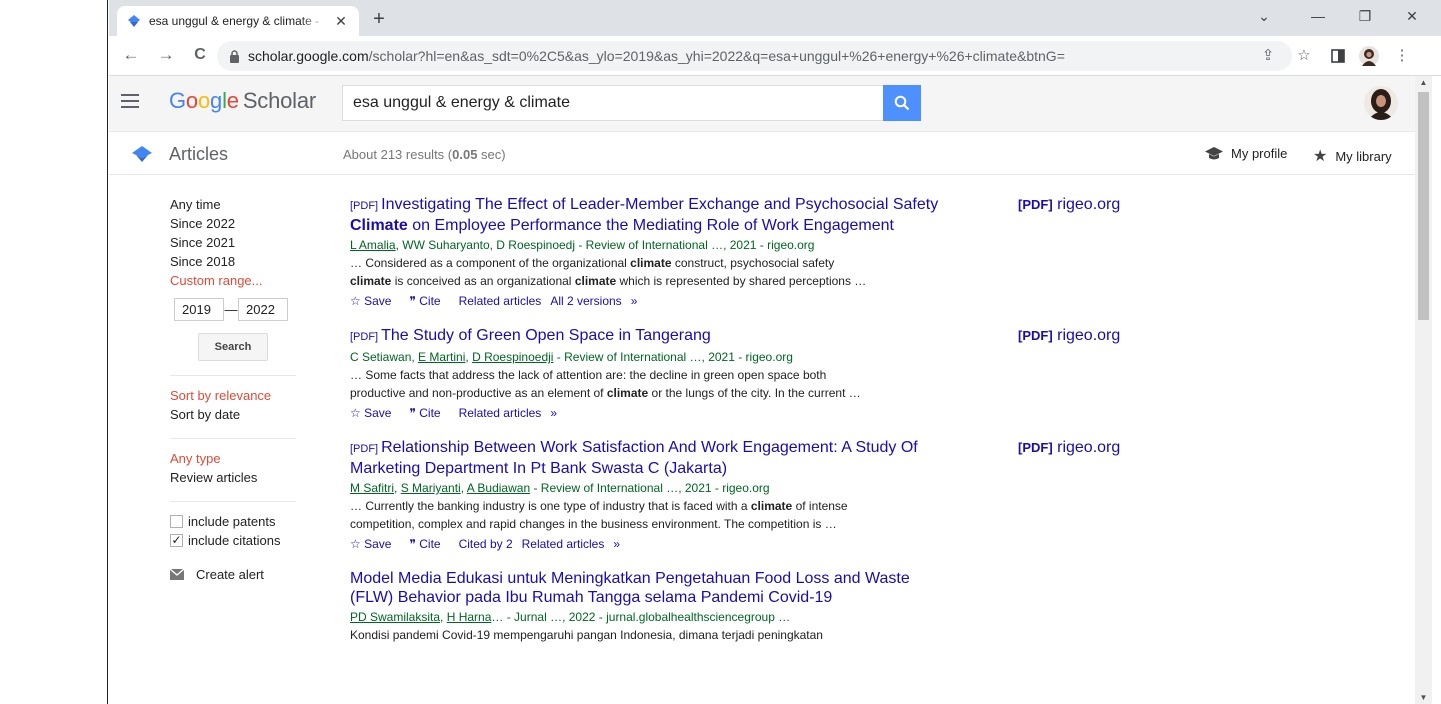 This screenshot has height=704, width=1441. Describe the element at coordinates (235, 477) in the screenshot. I see `filter-review-articles: Review articles` at that location.